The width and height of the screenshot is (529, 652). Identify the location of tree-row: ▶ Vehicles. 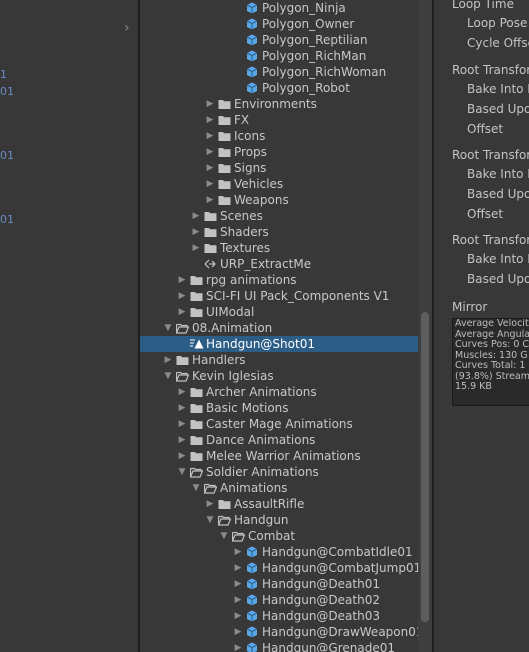
(279, 184).